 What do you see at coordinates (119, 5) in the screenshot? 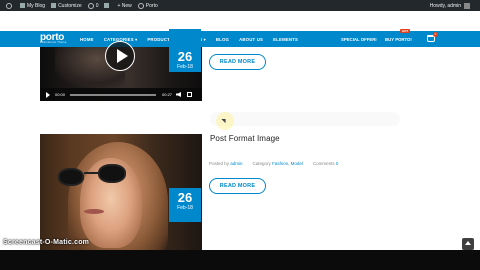
I see `plus-icon: +` at bounding box center [119, 5].